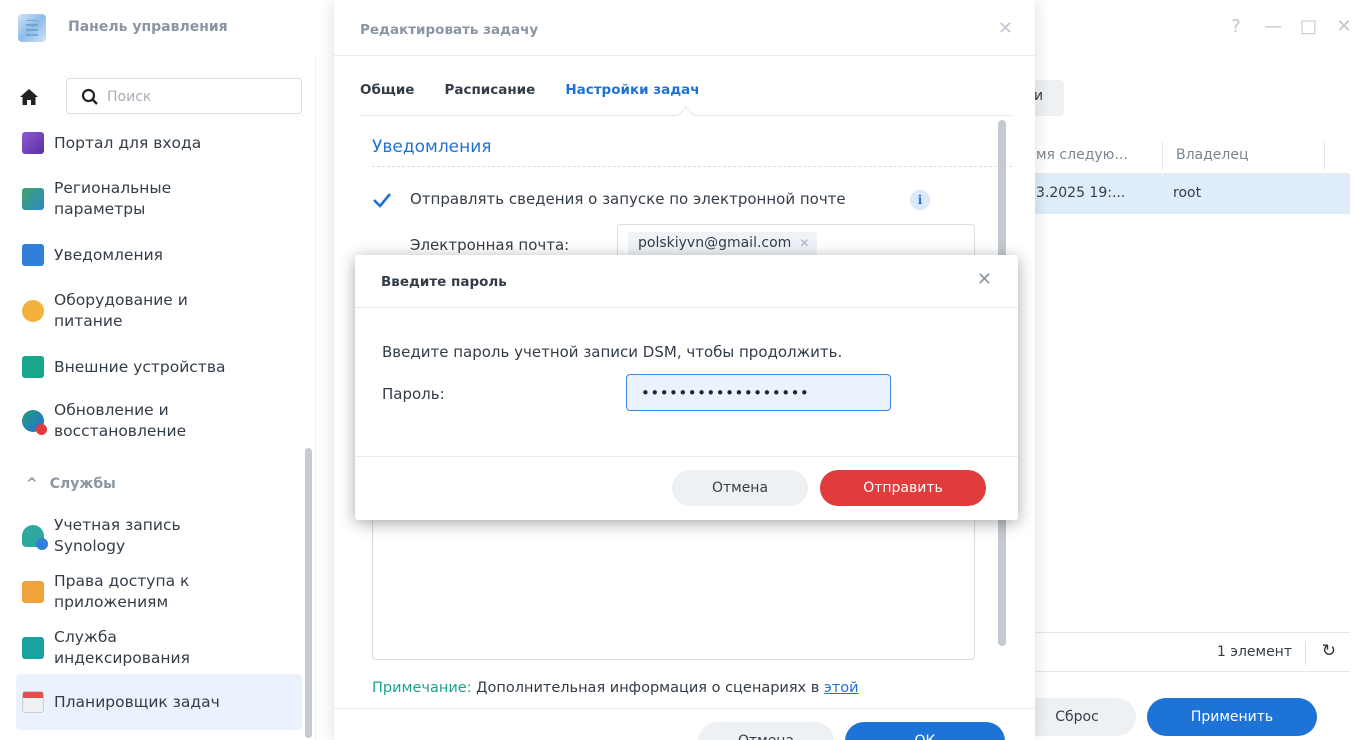 The width and height of the screenshot is (1370, 740). I want to click on sidebar-item-regional-options: Региональные параметры, so click(159, 199).